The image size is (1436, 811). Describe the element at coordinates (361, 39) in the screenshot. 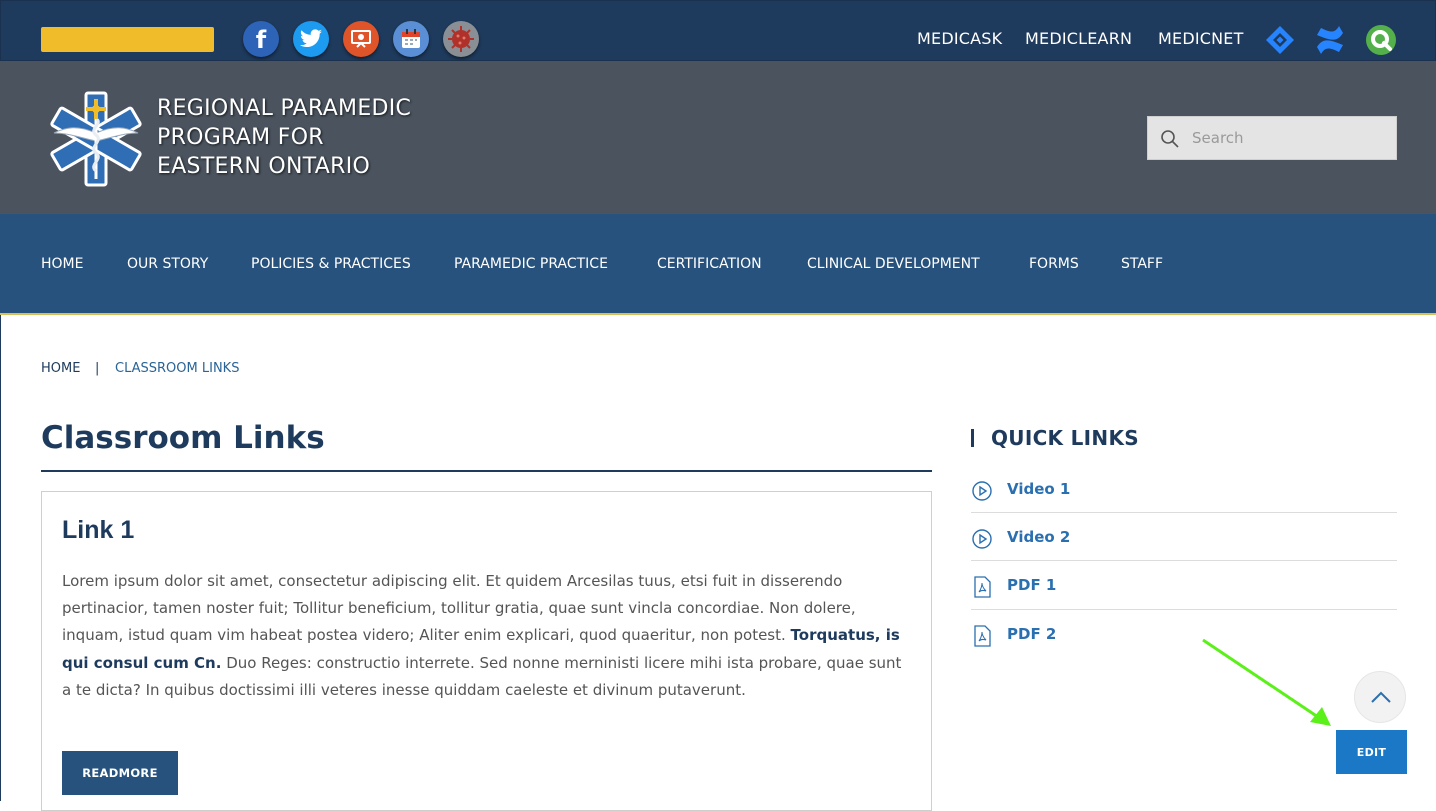

I see `presentation-icon` at that location.